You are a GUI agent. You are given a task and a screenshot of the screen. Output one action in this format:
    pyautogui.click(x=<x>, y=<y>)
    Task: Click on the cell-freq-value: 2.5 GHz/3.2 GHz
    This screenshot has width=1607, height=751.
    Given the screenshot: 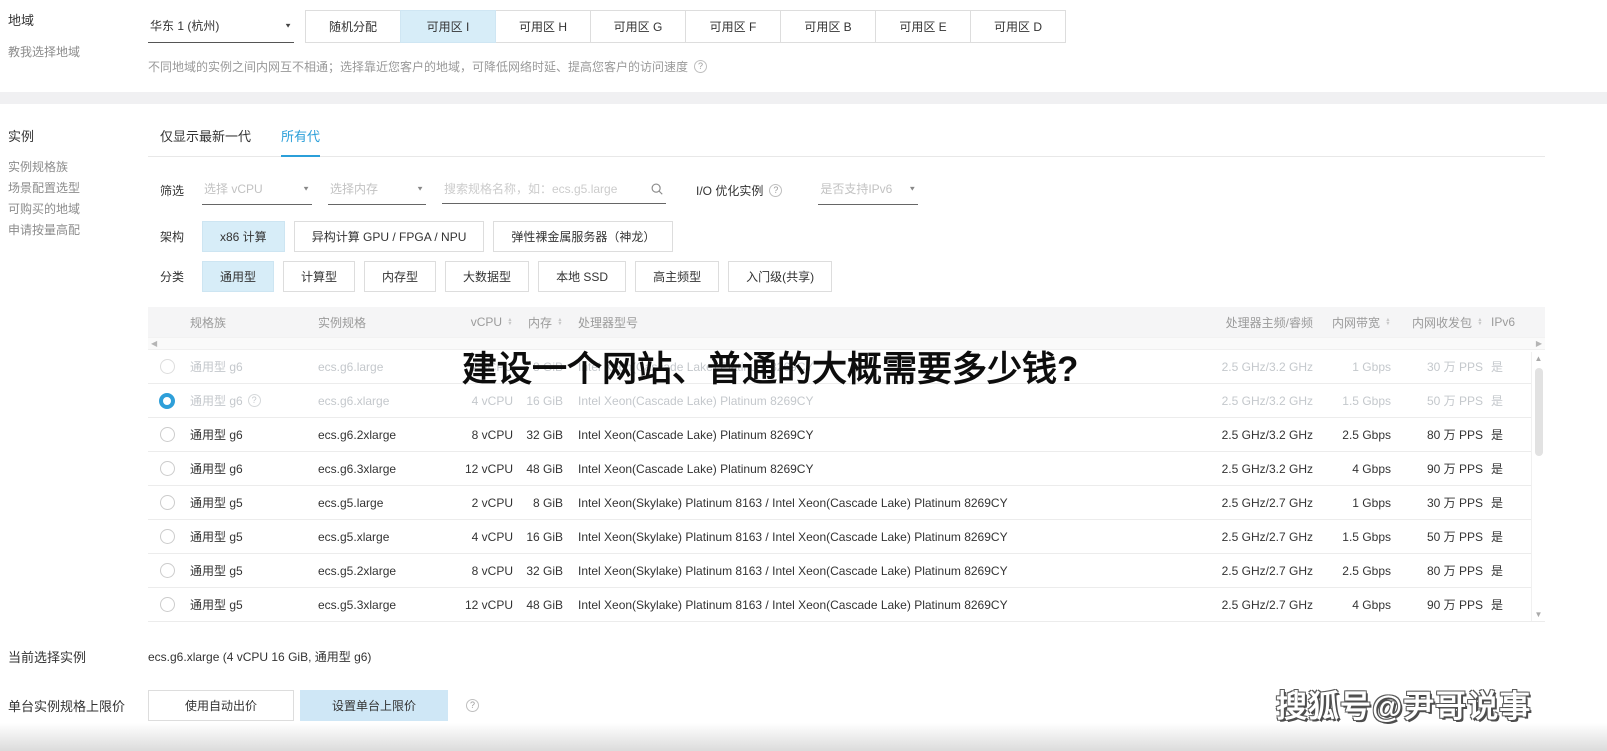 What is the action you would take?
    pyautogui.click(x=1267, y=366)
    